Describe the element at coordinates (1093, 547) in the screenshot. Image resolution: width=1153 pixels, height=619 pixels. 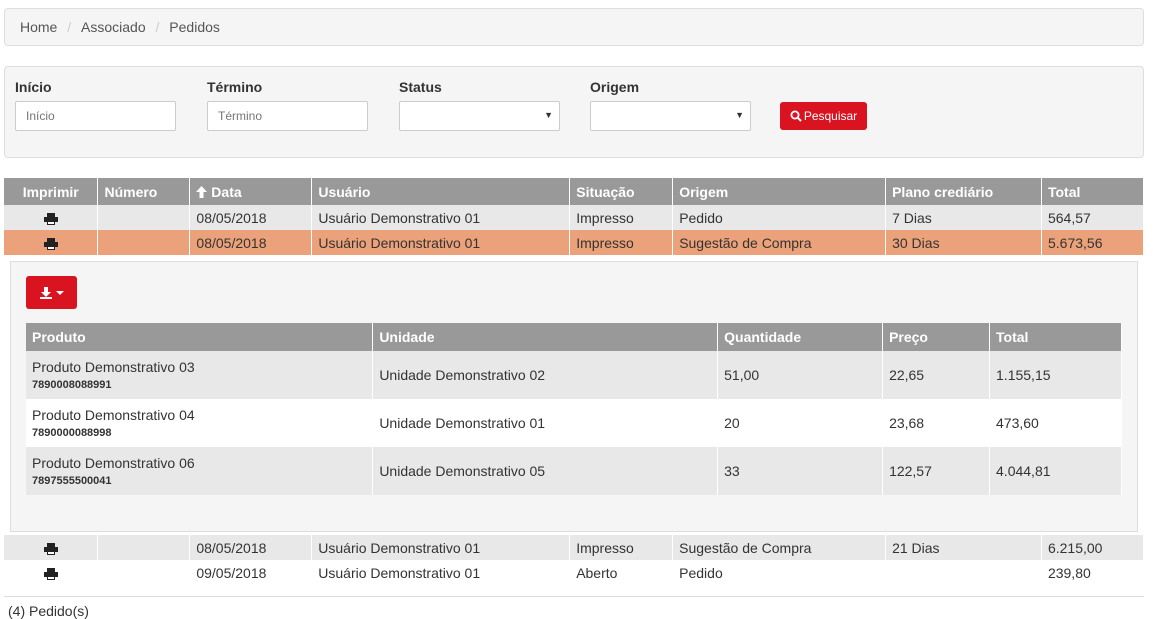
I see `cell-total: 6.215,00` at that location.